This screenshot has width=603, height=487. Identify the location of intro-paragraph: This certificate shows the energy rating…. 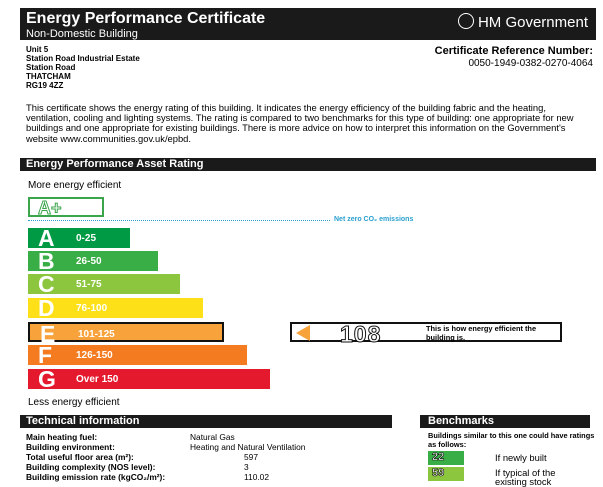
(300, 123).